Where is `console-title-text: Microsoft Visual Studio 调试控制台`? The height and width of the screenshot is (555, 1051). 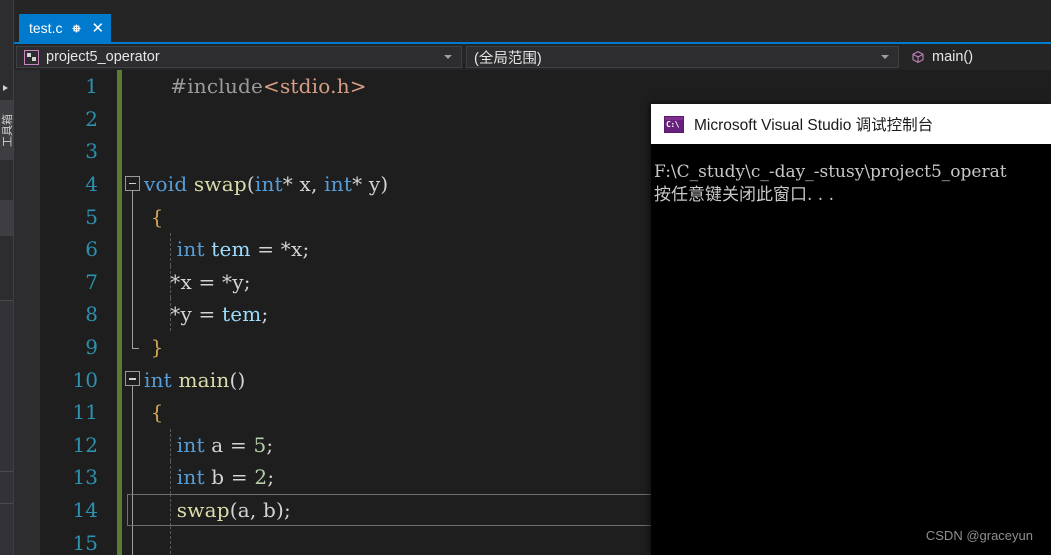
console-title-text: Microsoft Visual Studio 调试控制台 is located at coordinates (814, 125).